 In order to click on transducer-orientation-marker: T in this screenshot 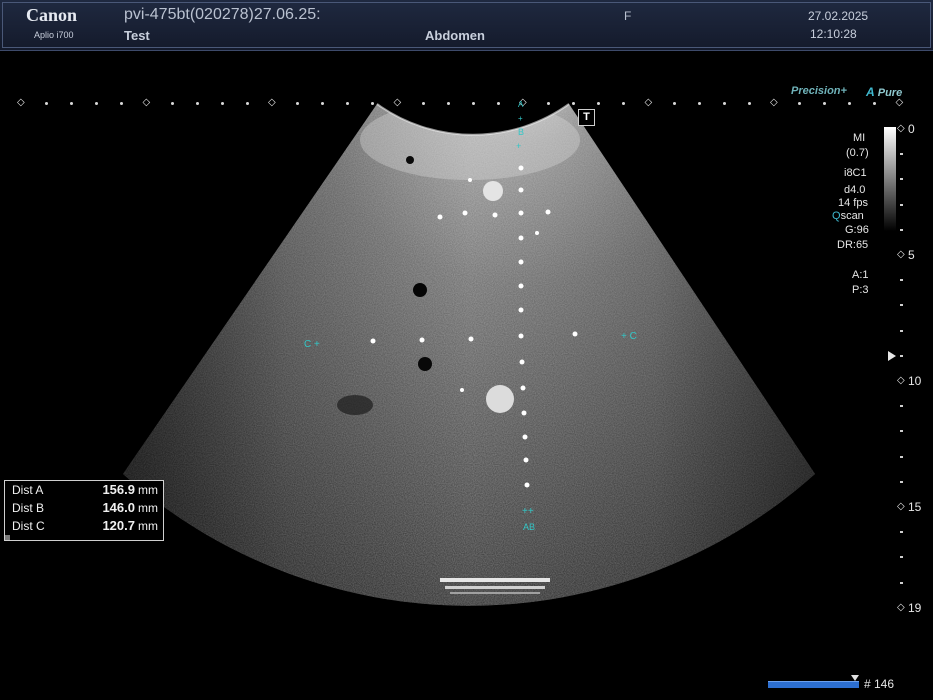, I will do `click(586, 117)`.